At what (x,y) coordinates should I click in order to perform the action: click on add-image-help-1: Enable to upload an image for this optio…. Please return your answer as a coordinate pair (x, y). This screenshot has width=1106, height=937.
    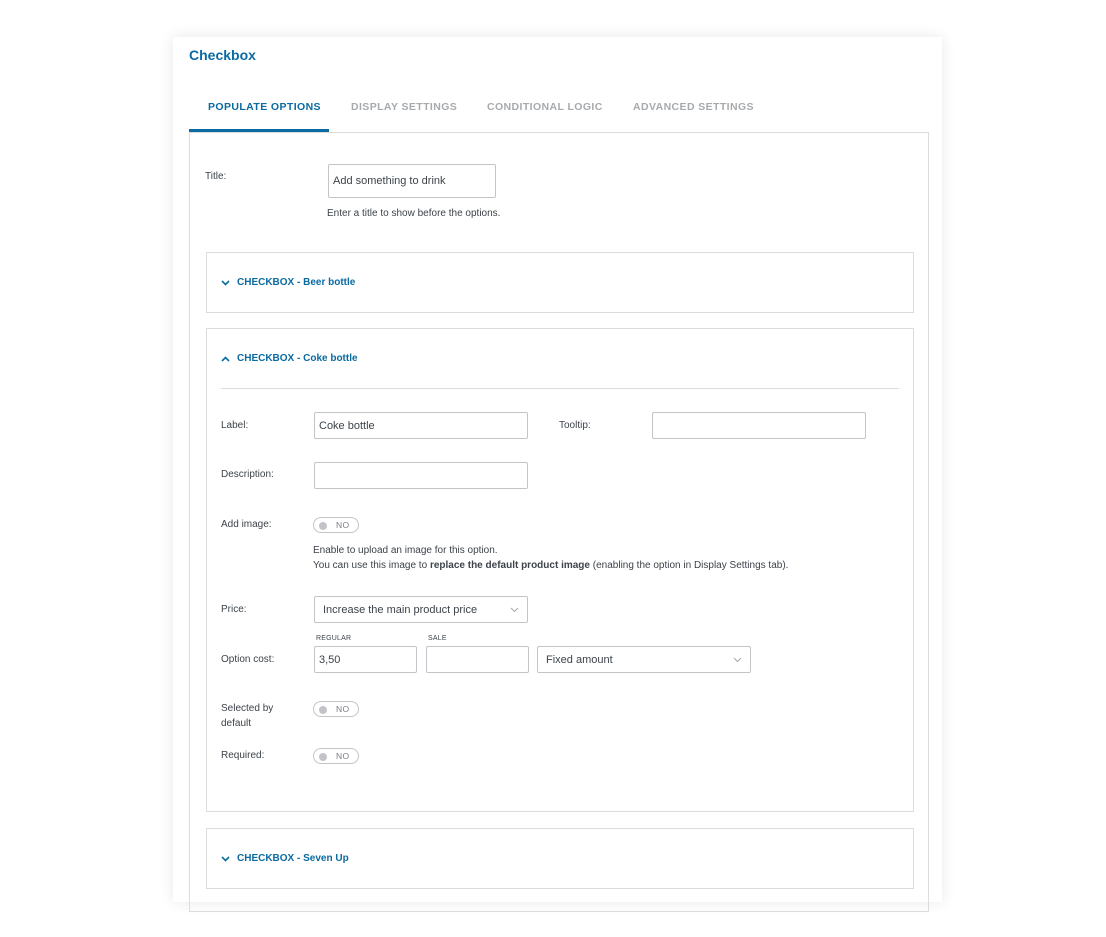
    Looking at the image, I should click on (405, 550).